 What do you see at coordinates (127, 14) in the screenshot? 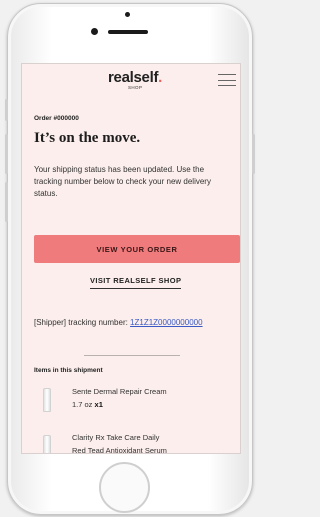
I see `phone-sensor` at bounding box center [127, 14].